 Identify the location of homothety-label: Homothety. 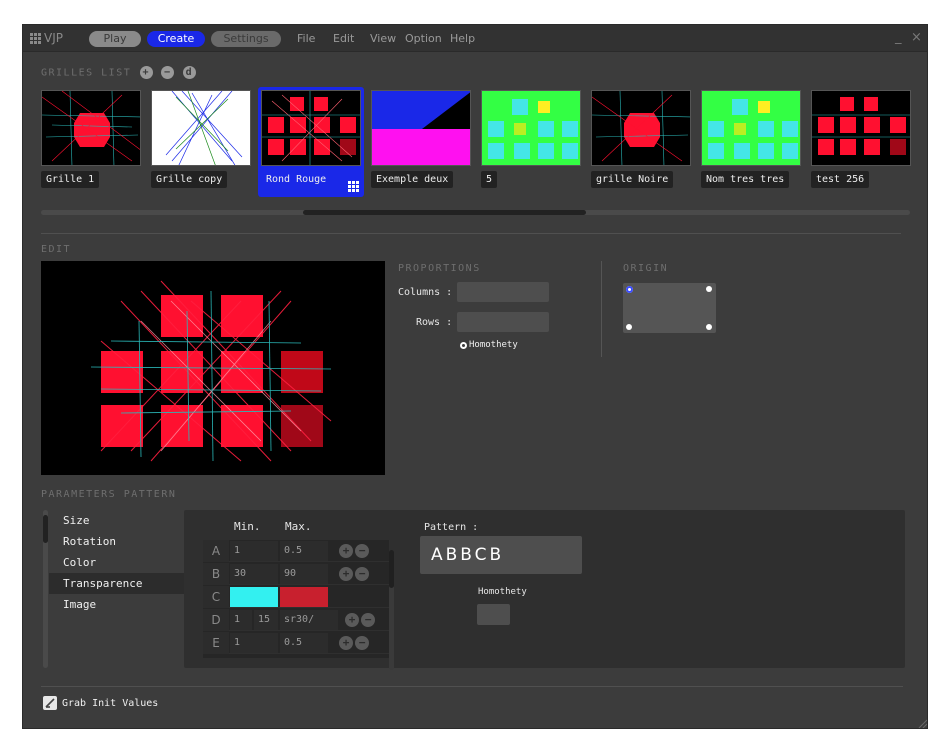
(493, 345).